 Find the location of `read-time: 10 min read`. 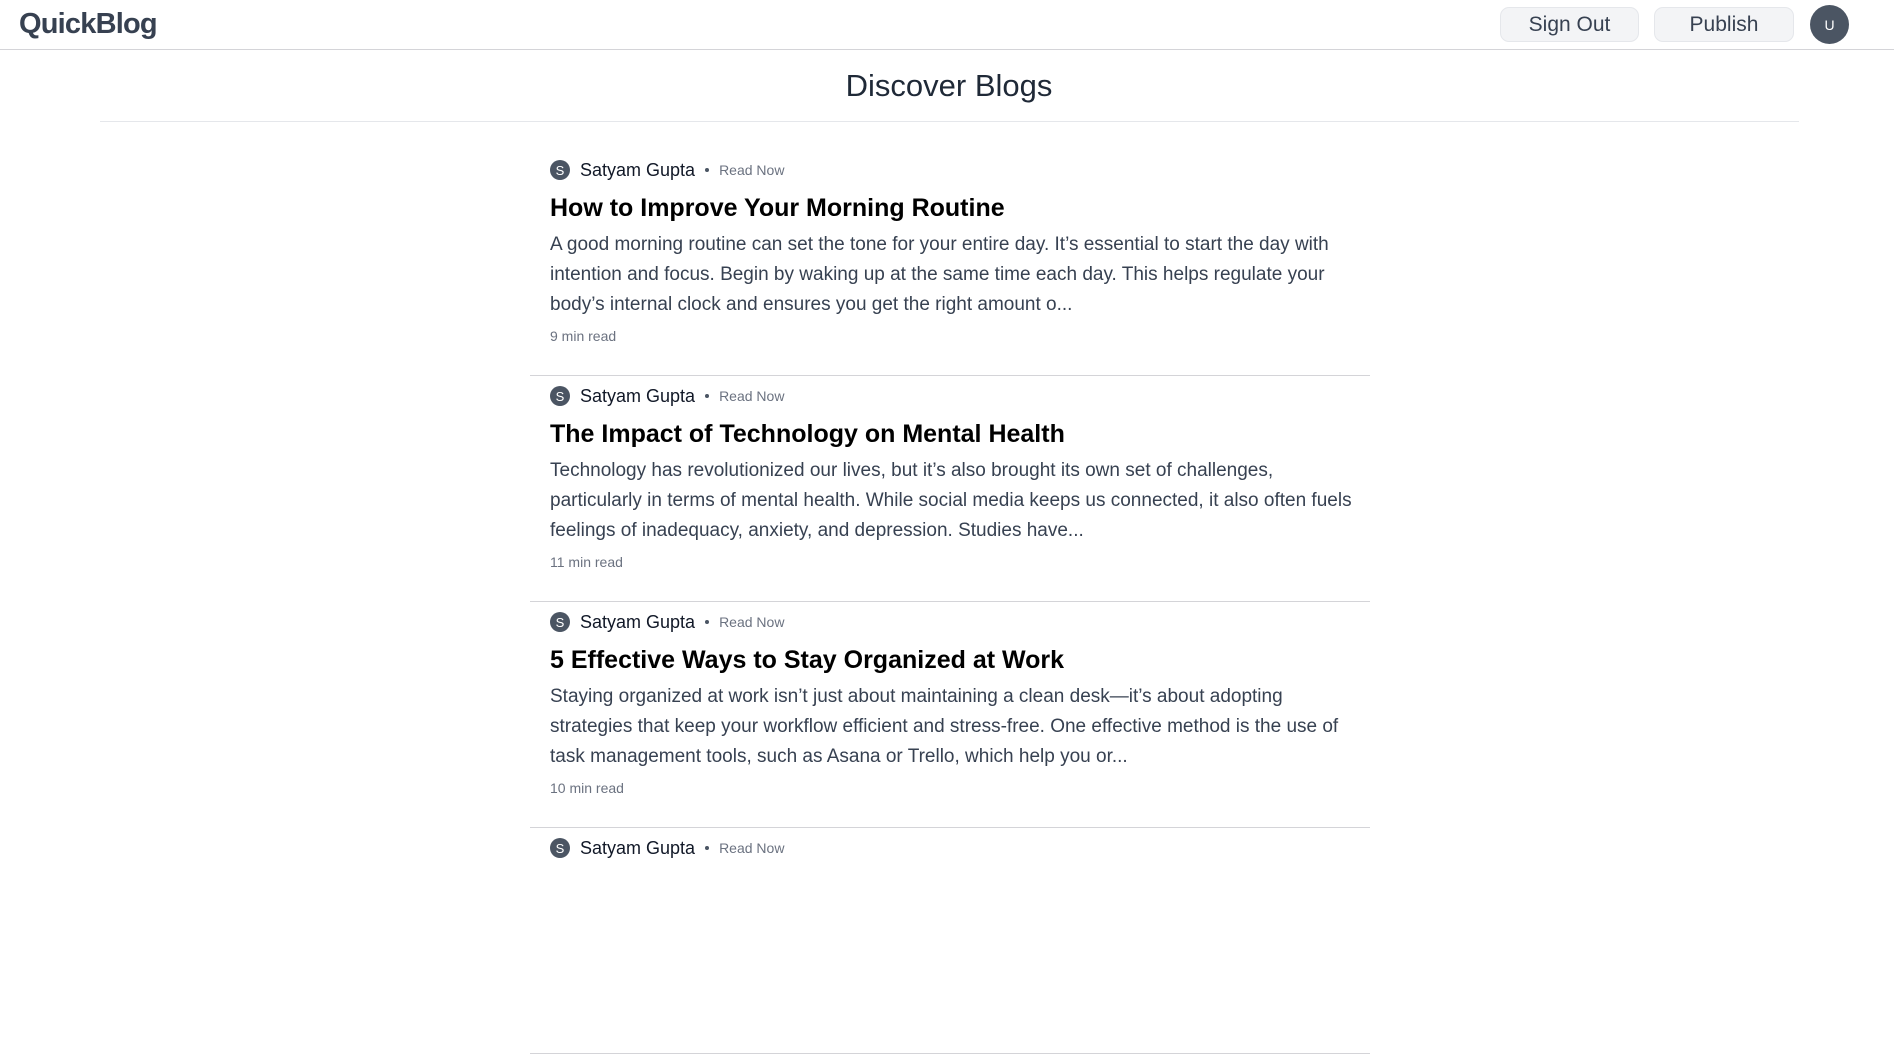

read-time: 10 min read is located at coordinates (587, 788).